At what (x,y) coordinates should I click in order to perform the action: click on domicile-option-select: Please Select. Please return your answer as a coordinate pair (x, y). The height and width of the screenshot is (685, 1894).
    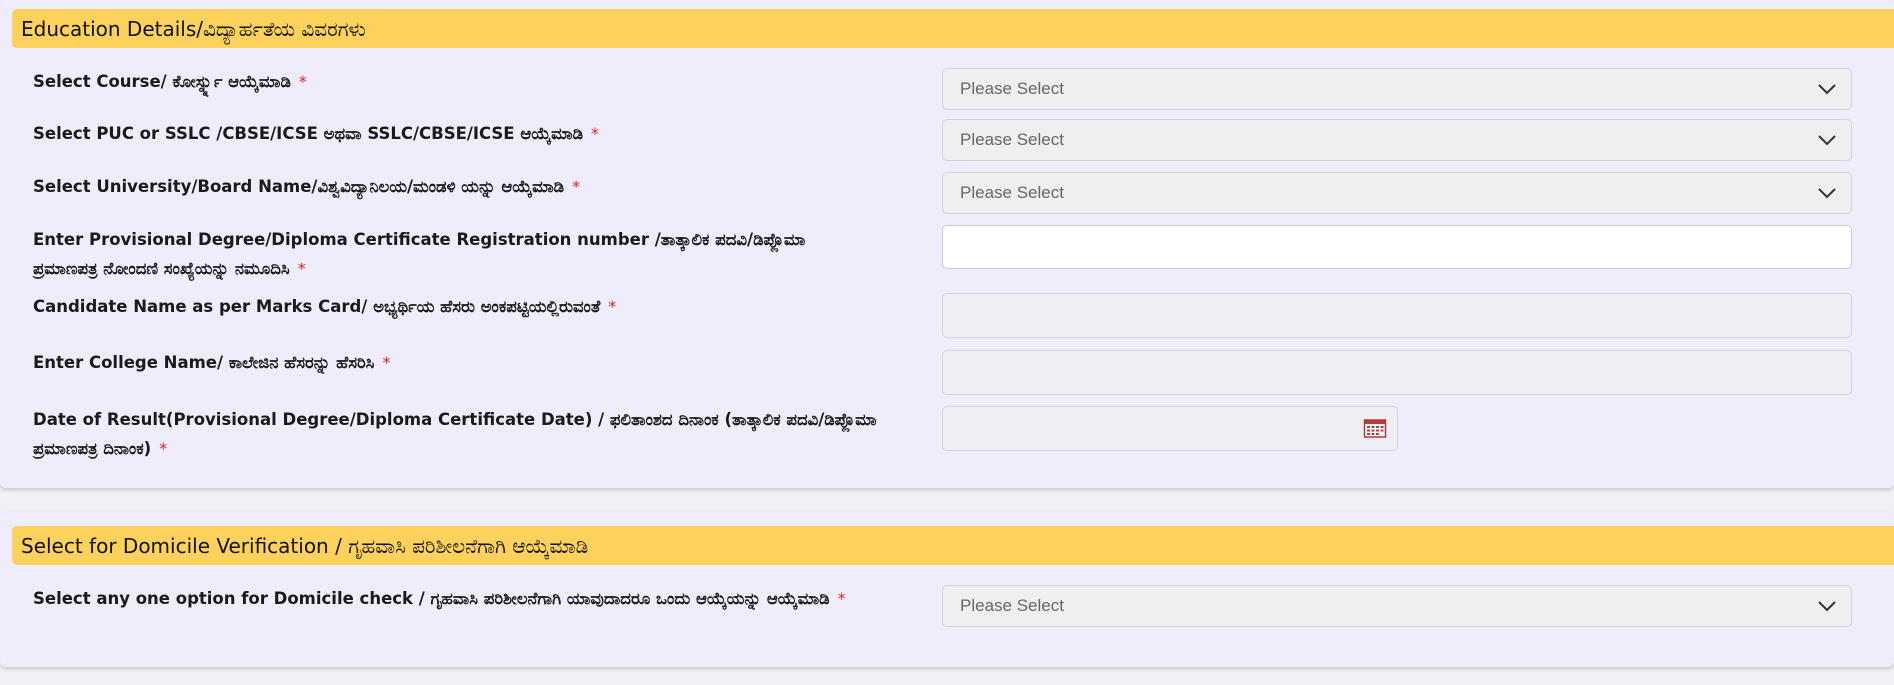
    Looking at the image, I should click on (1397, 606).